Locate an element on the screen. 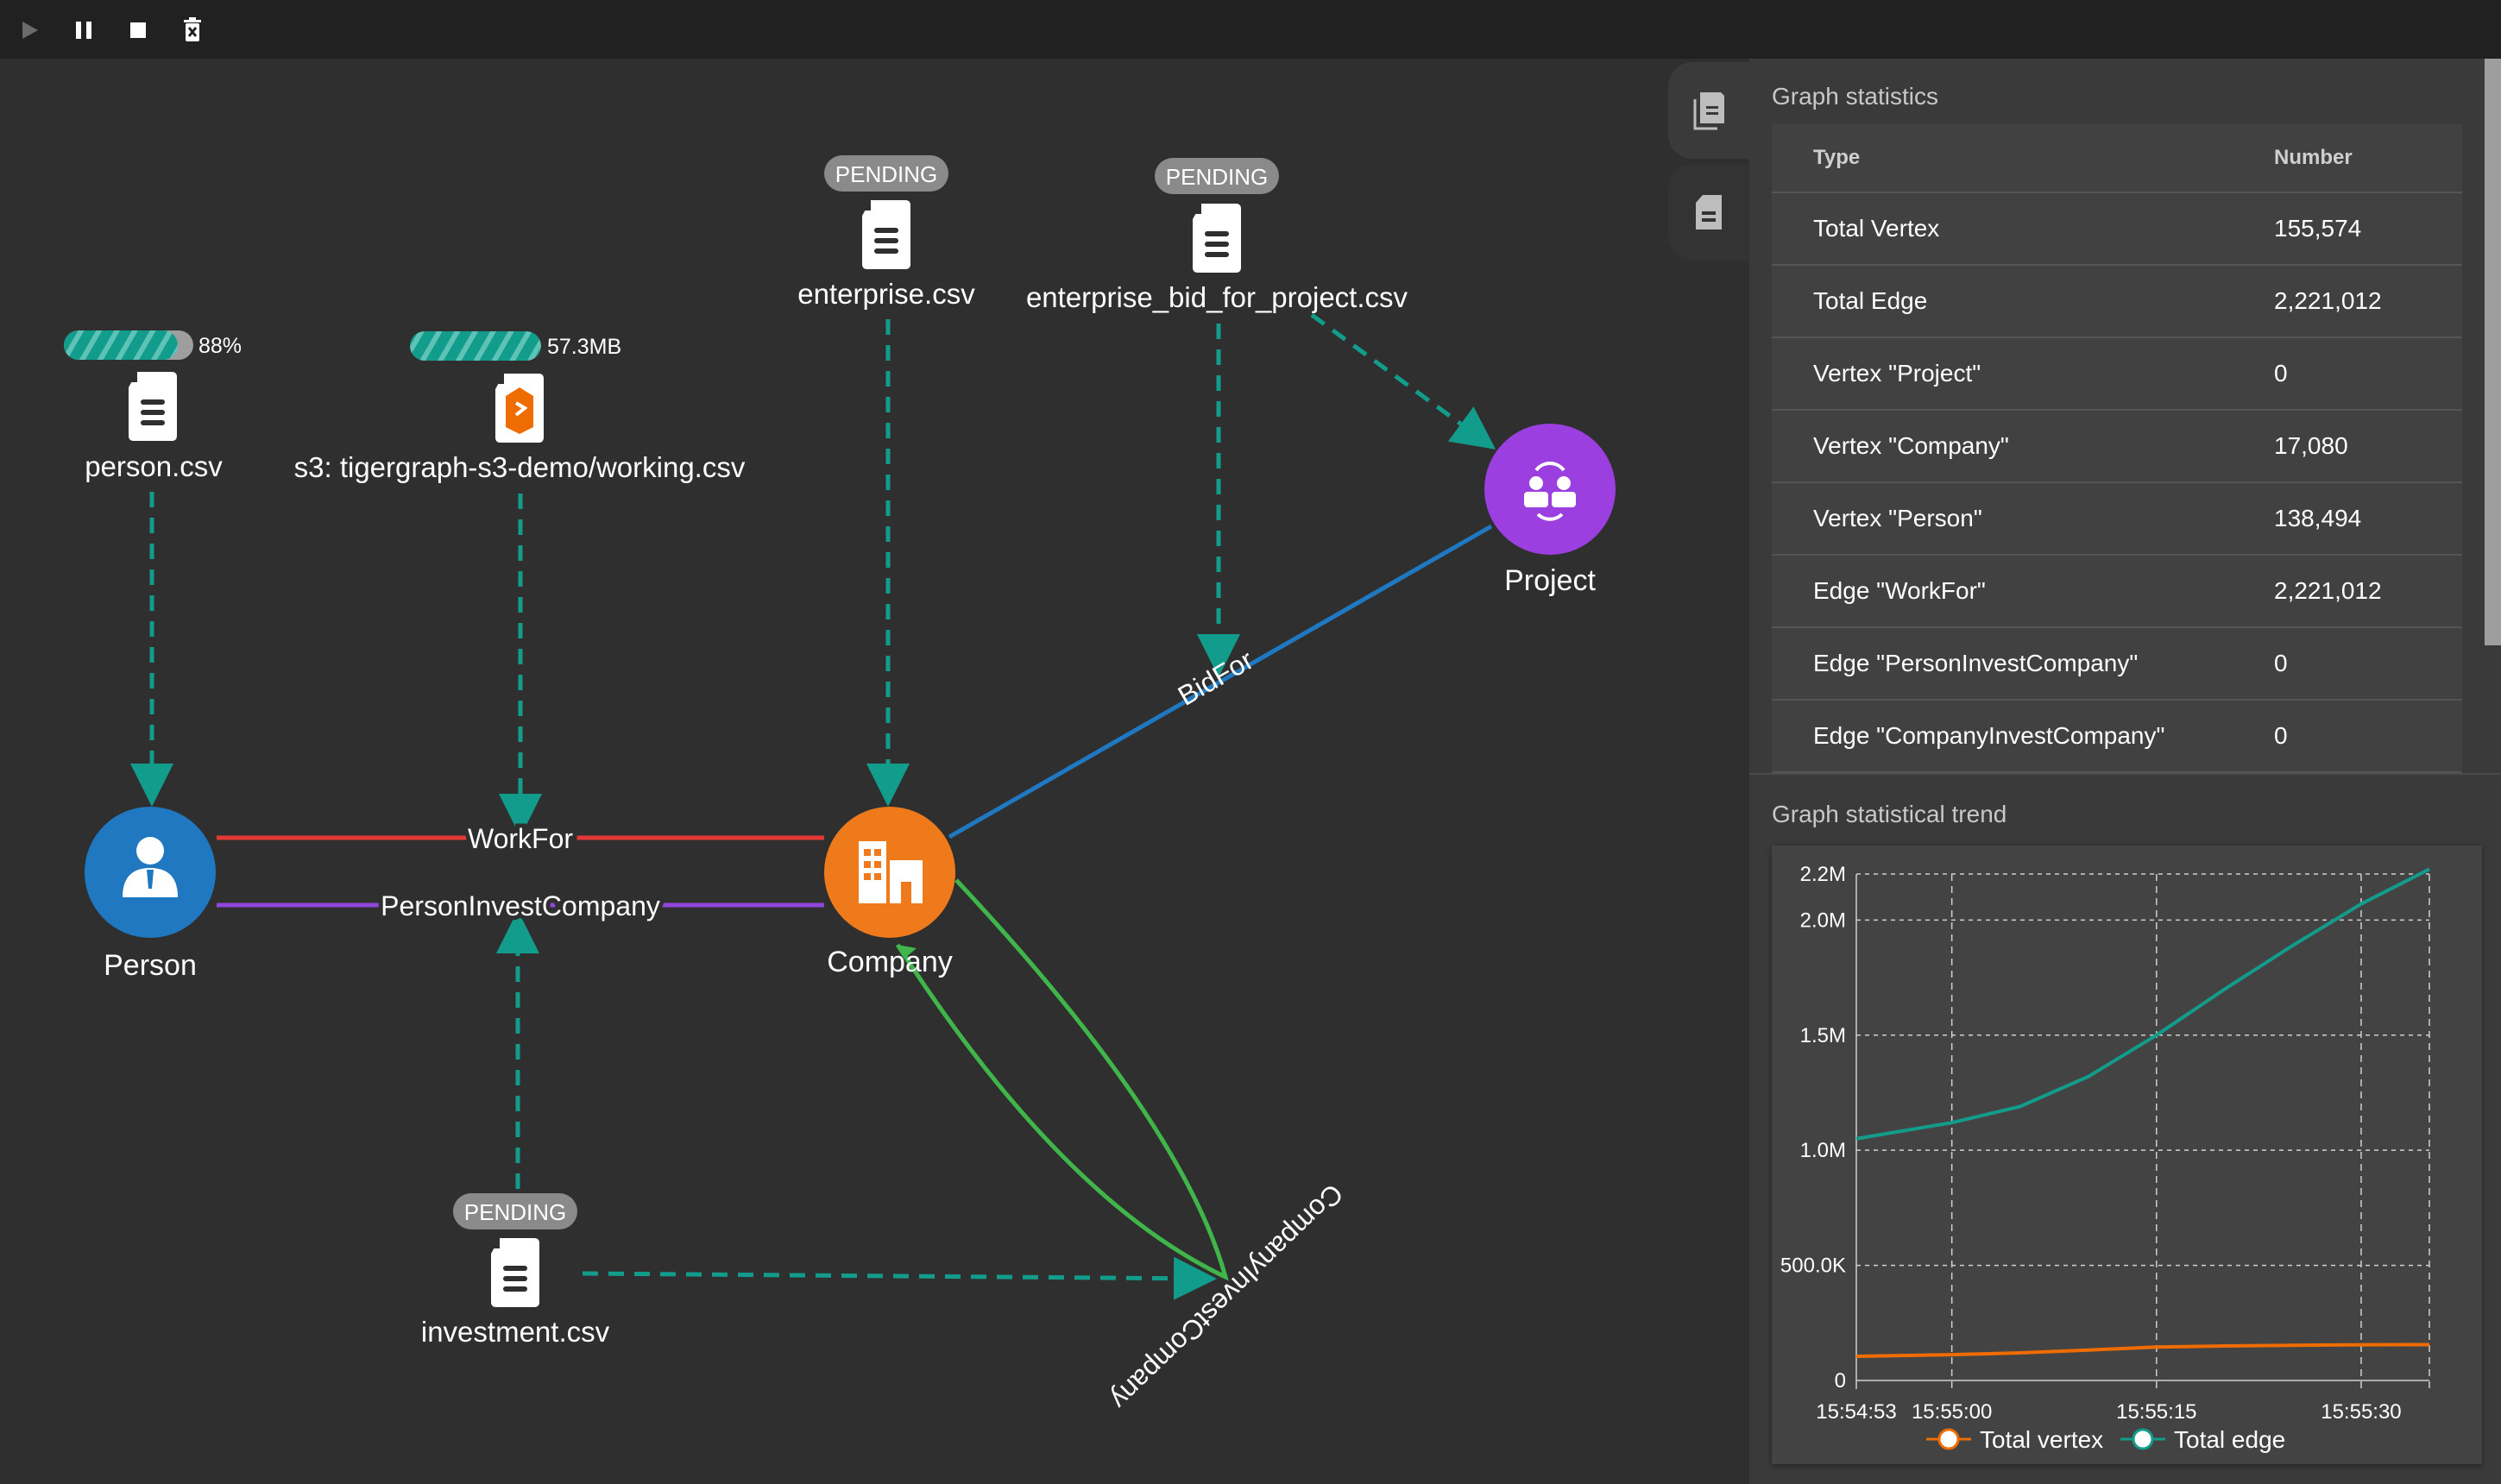  vertex-label-company: Company is located at coordinates (890, 962).